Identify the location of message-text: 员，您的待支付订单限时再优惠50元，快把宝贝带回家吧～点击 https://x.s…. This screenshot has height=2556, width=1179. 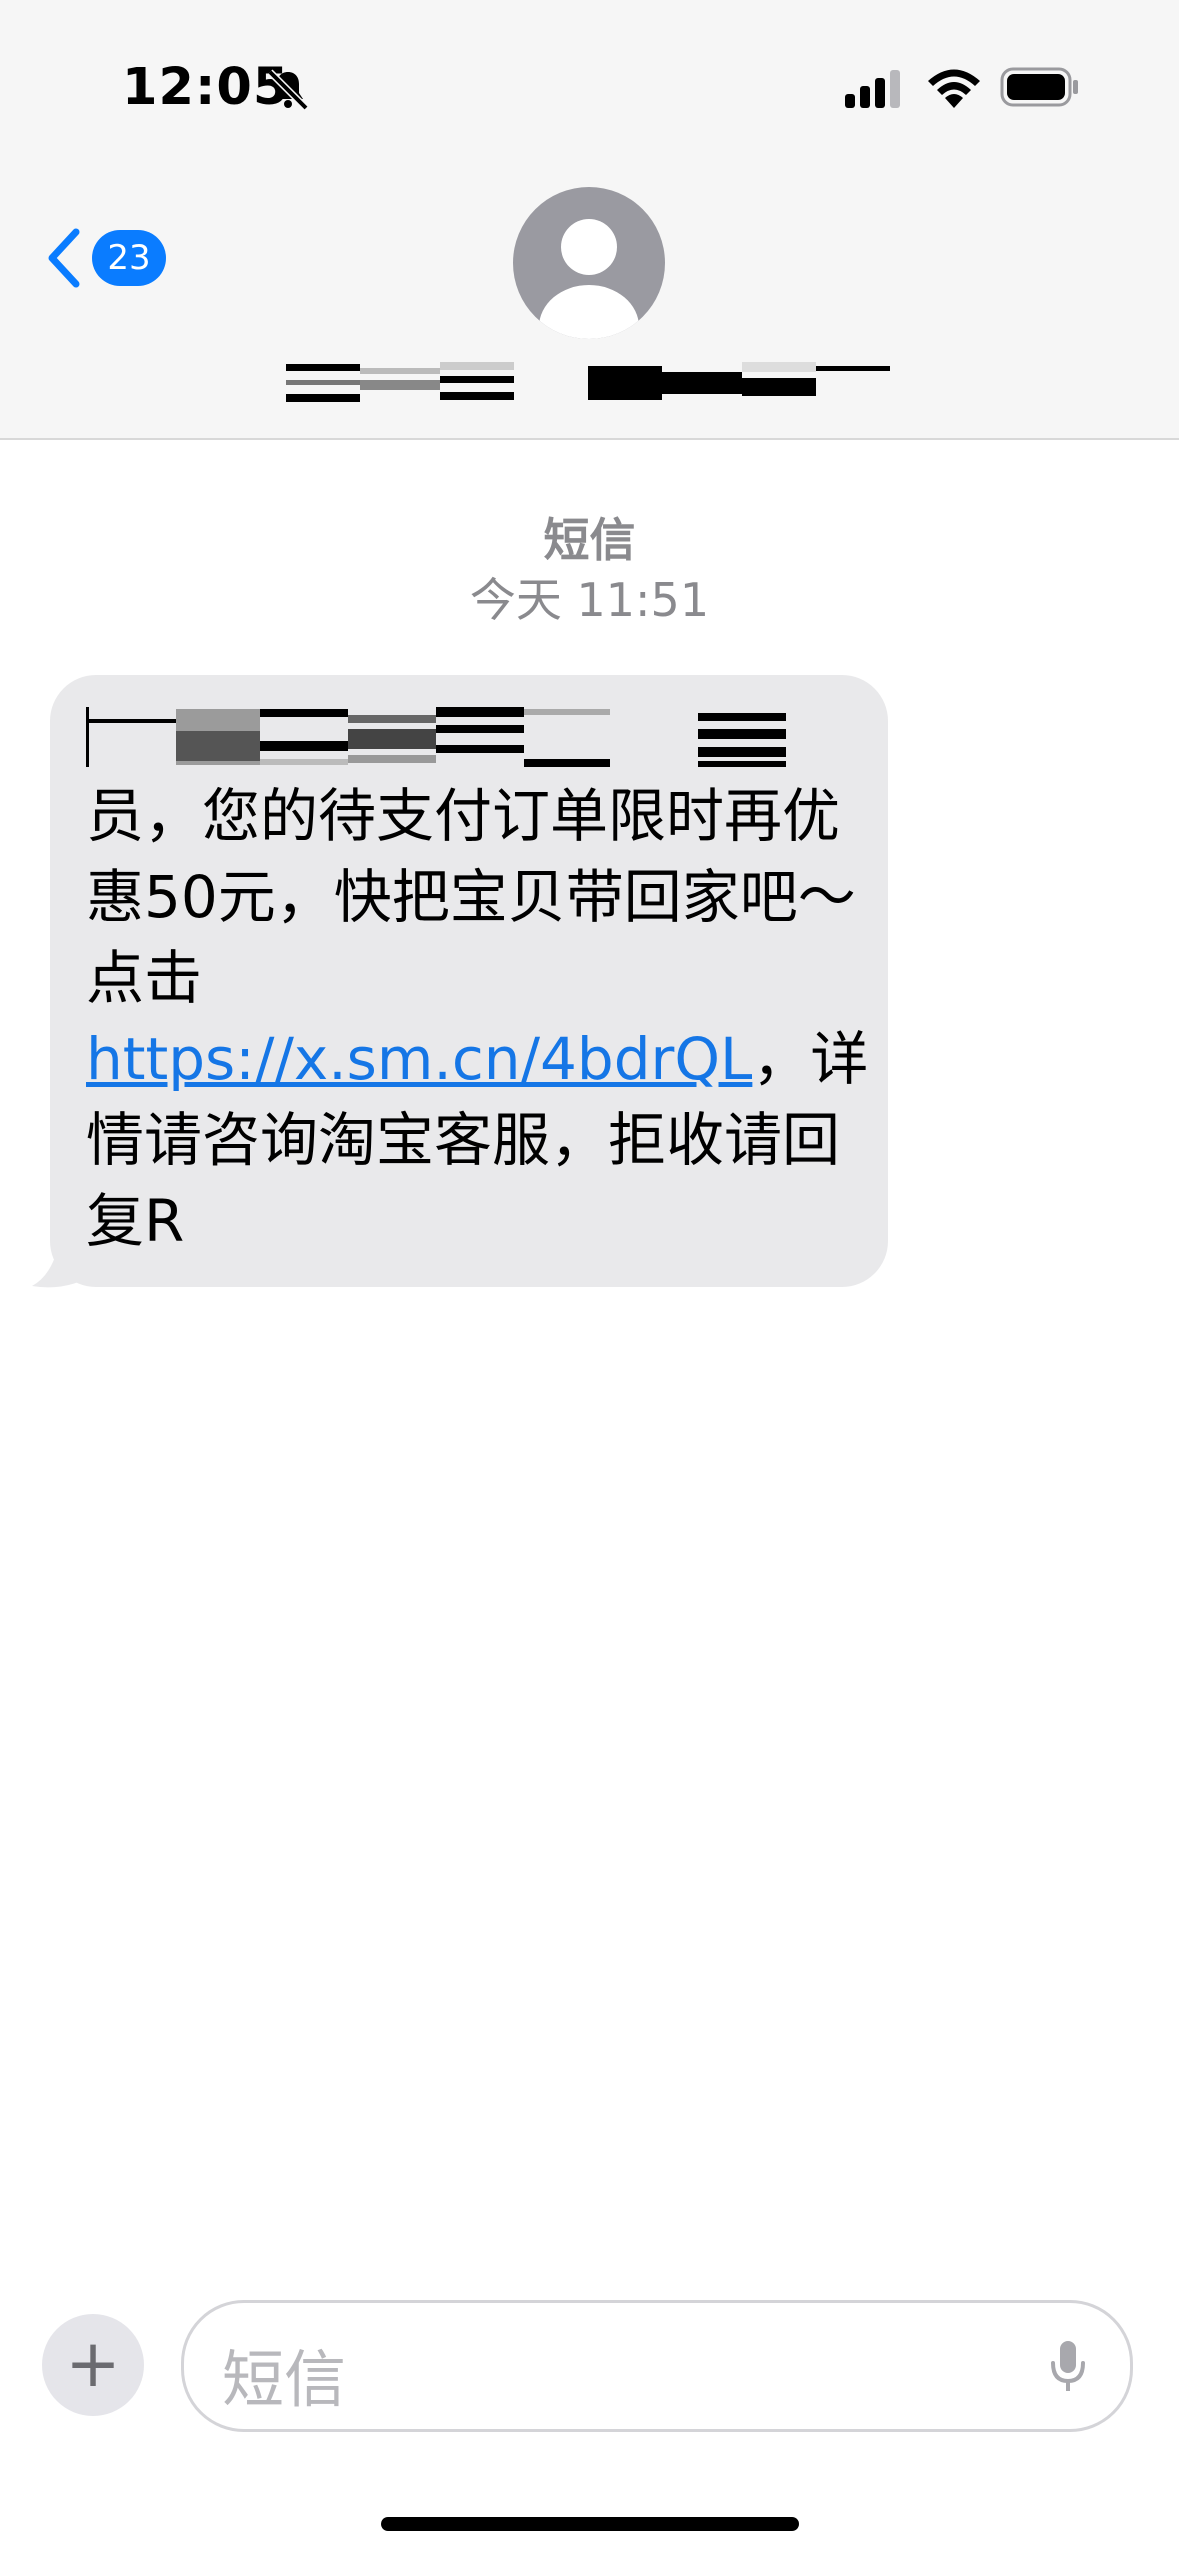
(481, 1019).